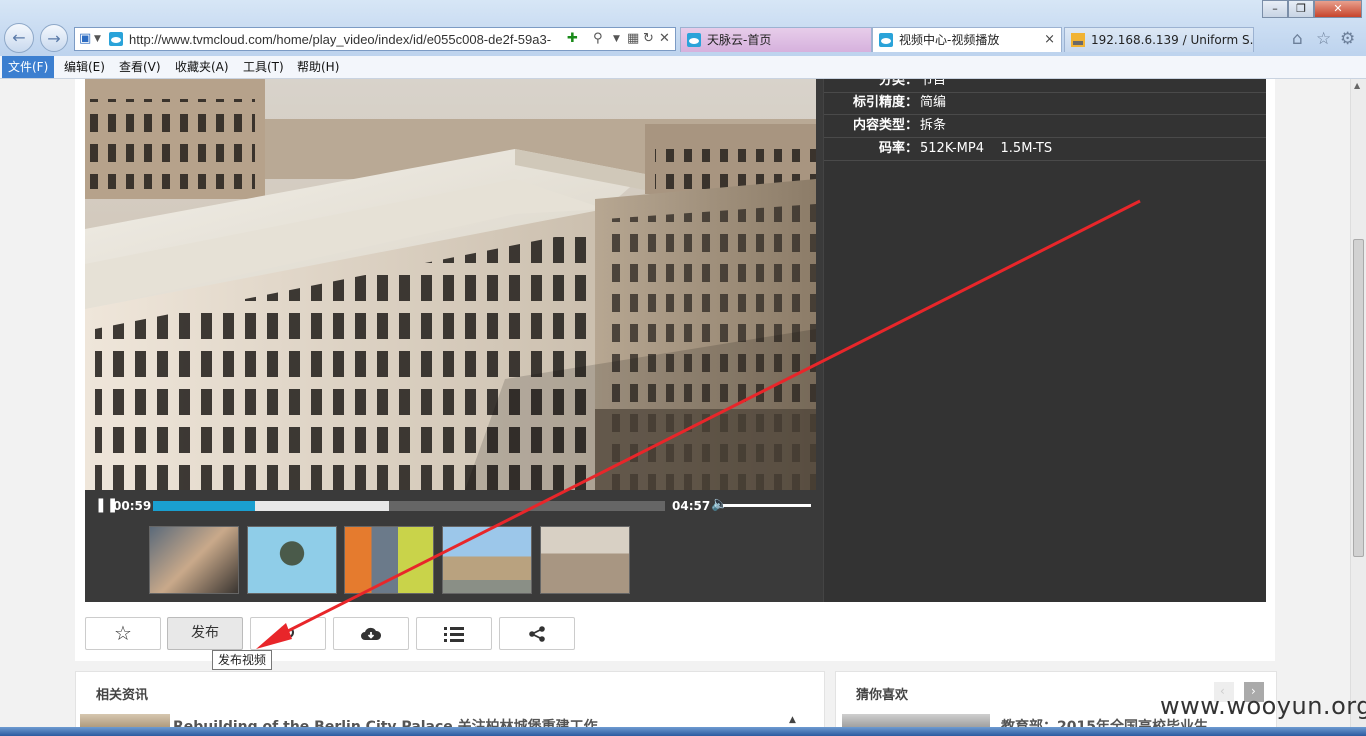 The image size is (1366, 736). I want to click on tab-home: 天脉云-首页, so click(776, 39).